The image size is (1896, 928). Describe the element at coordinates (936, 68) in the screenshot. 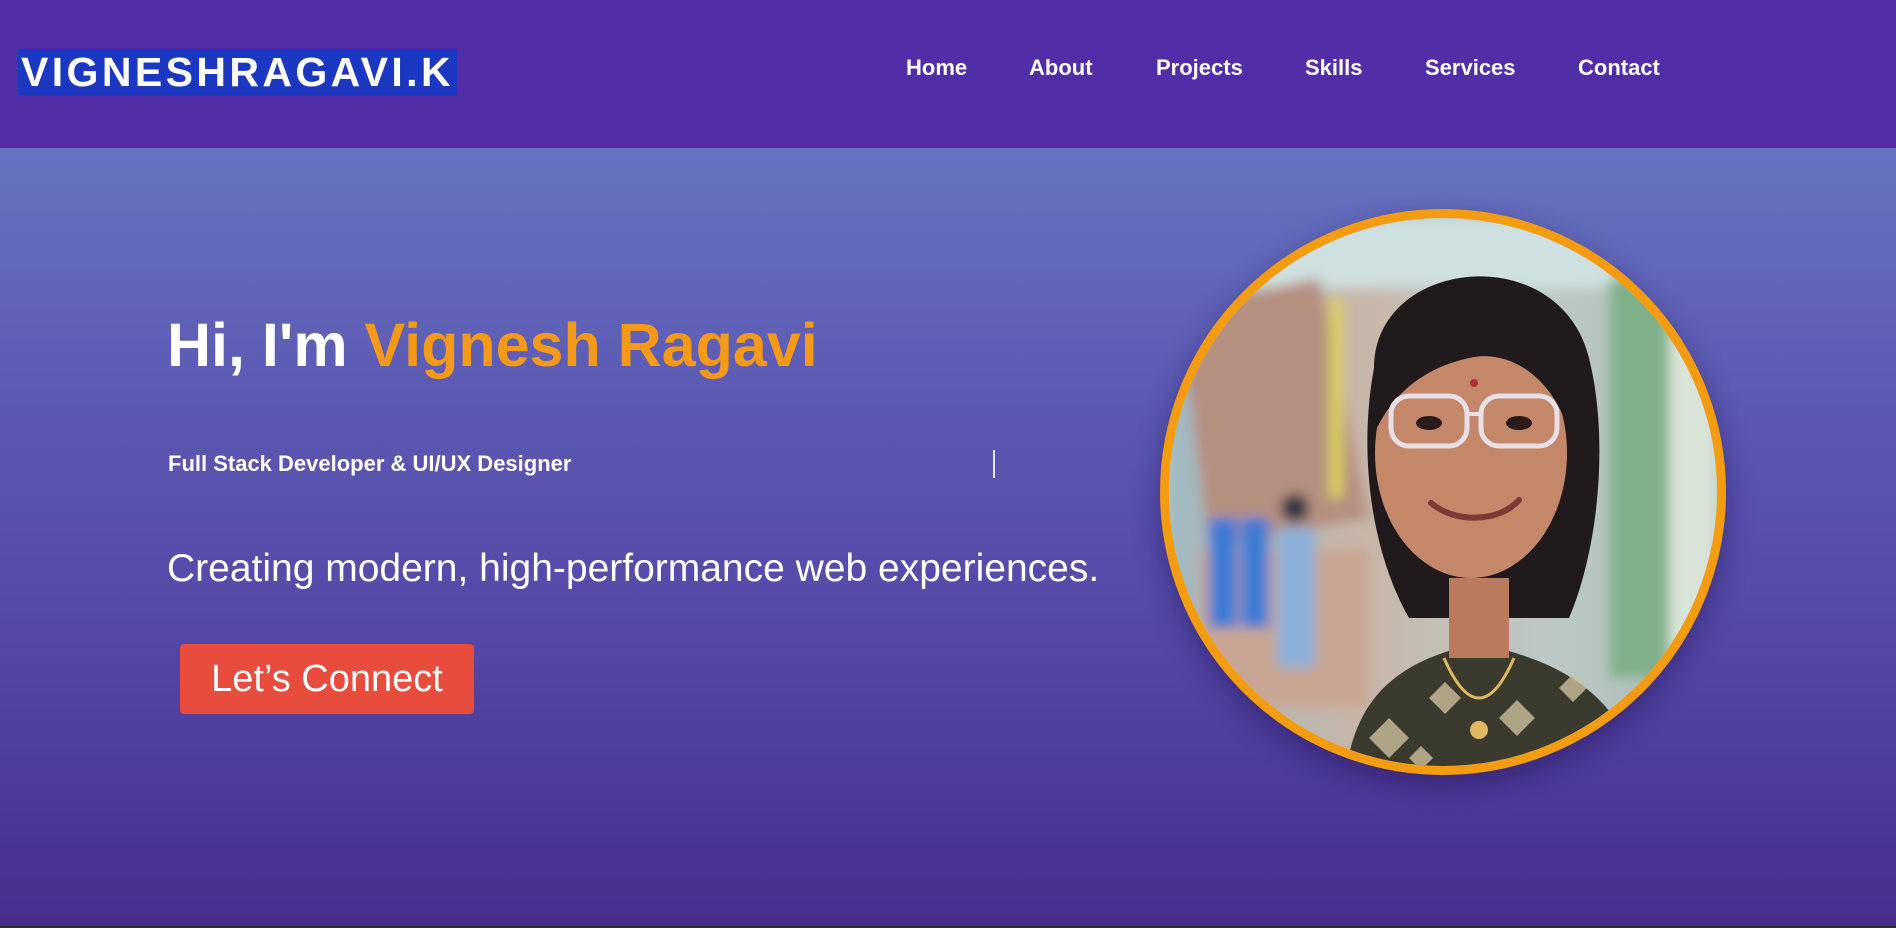

I see `nav-link-home: Home` at that location.